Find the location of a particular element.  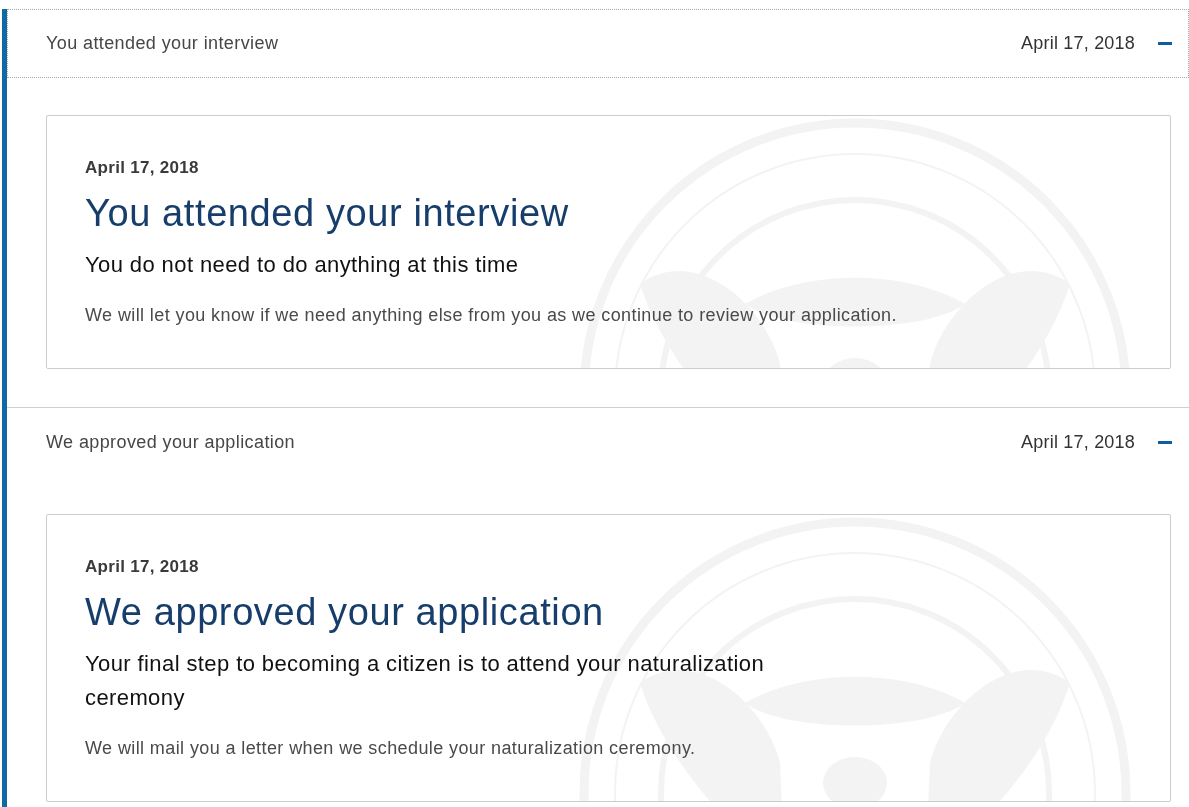

event-heading: You attended your interview is located at coordinates (163, 43).